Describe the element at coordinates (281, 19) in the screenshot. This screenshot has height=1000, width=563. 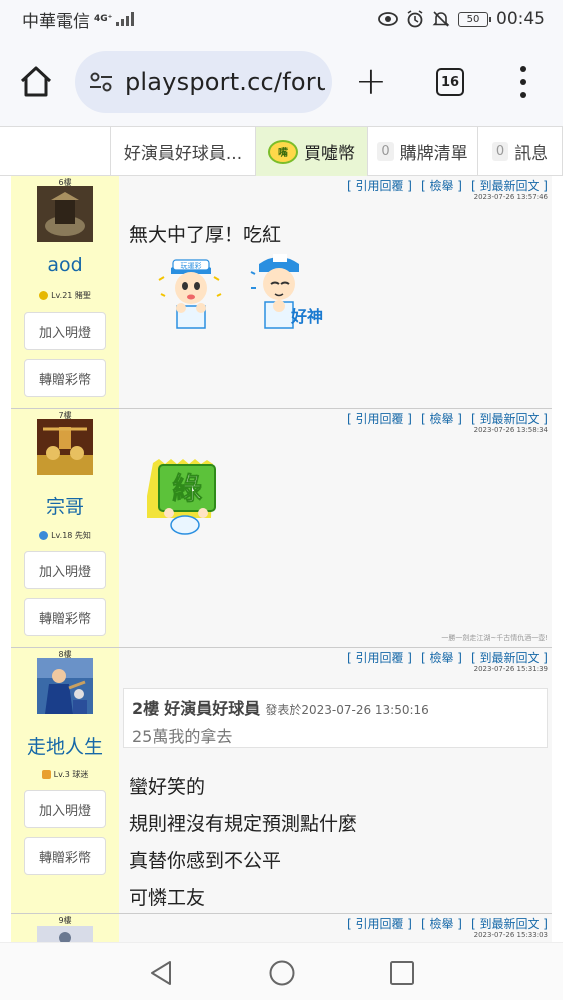
I see `status-bar: 中華電信 4G⁺ 50 00:45` at that location.